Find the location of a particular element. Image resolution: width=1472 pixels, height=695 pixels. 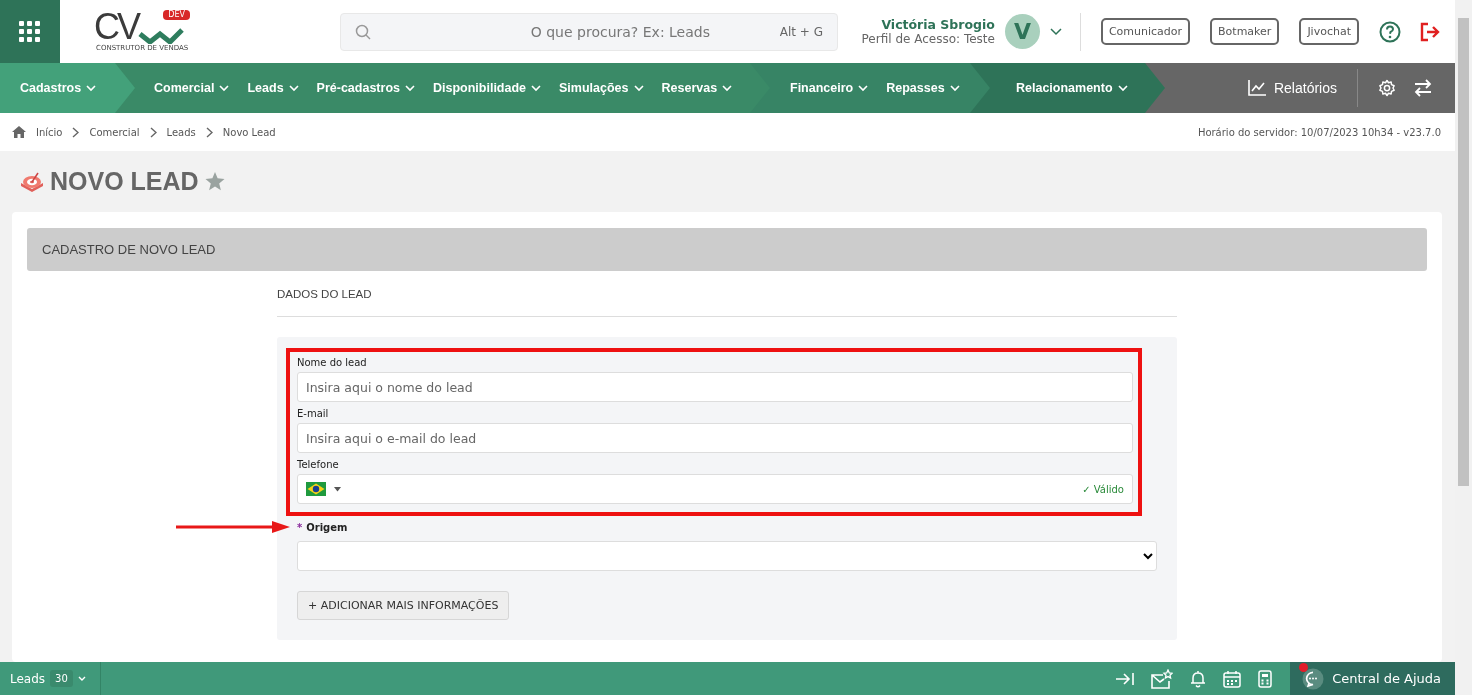

chat-bubble-icon is located at coordinates (1313, 678).